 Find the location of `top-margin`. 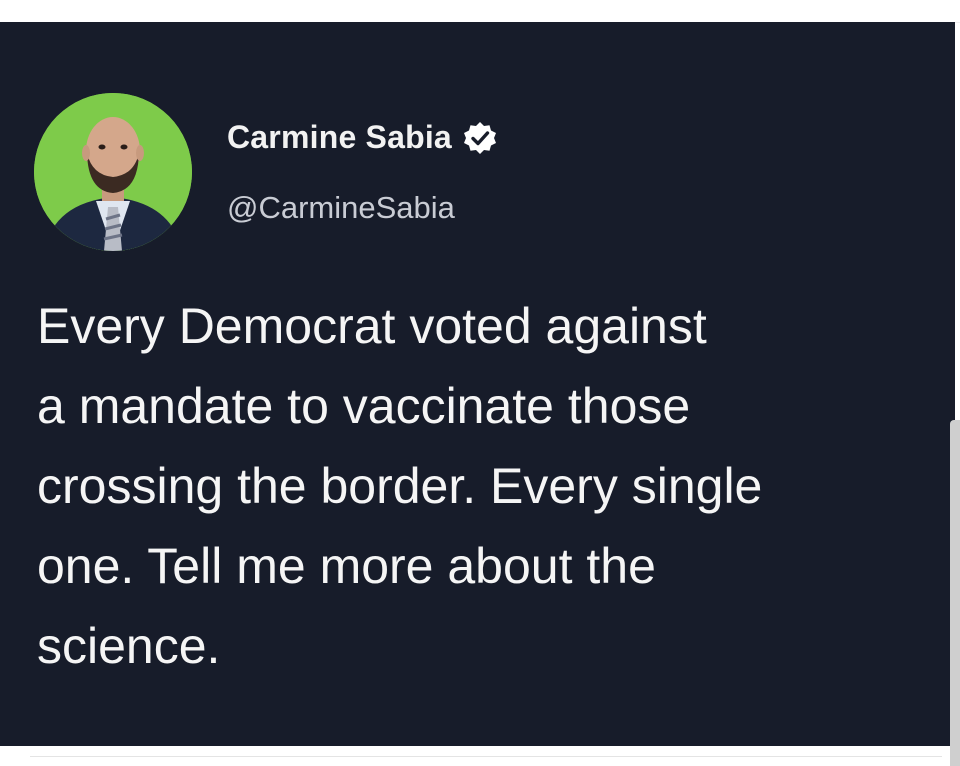

top-margin is located at coordinates (480, 11).